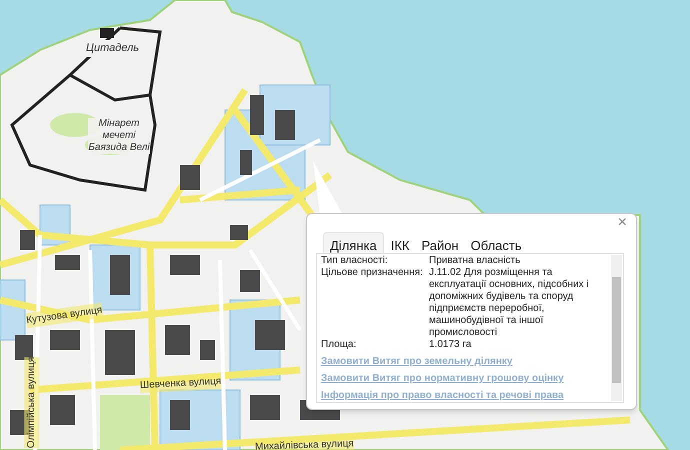 The width and height of the screenshot is (690, 450). Describe the element at coordinates (450, 345) in the screenshot. I see `field-value: 1.0173 га` at that location.